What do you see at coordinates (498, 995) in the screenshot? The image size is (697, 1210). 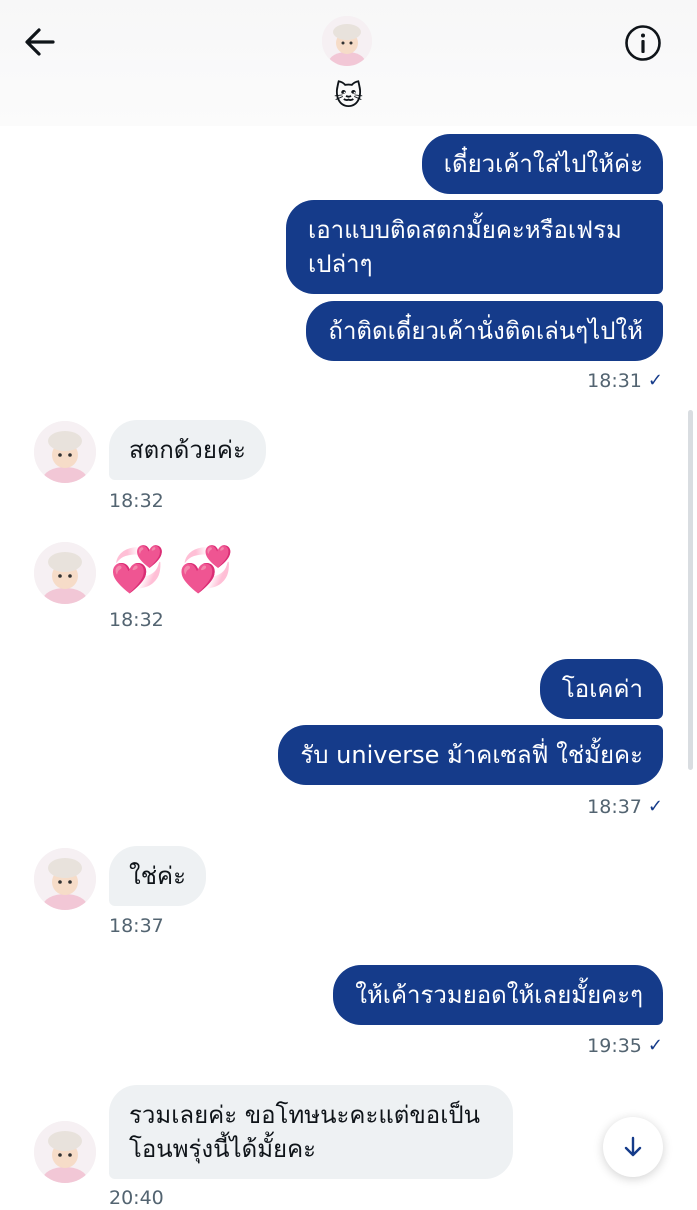 I see `sent-message-bubble: ให้เค้ารวมยอดให้เลยมั้ยคะๆ` at bounding box center [498, 995].